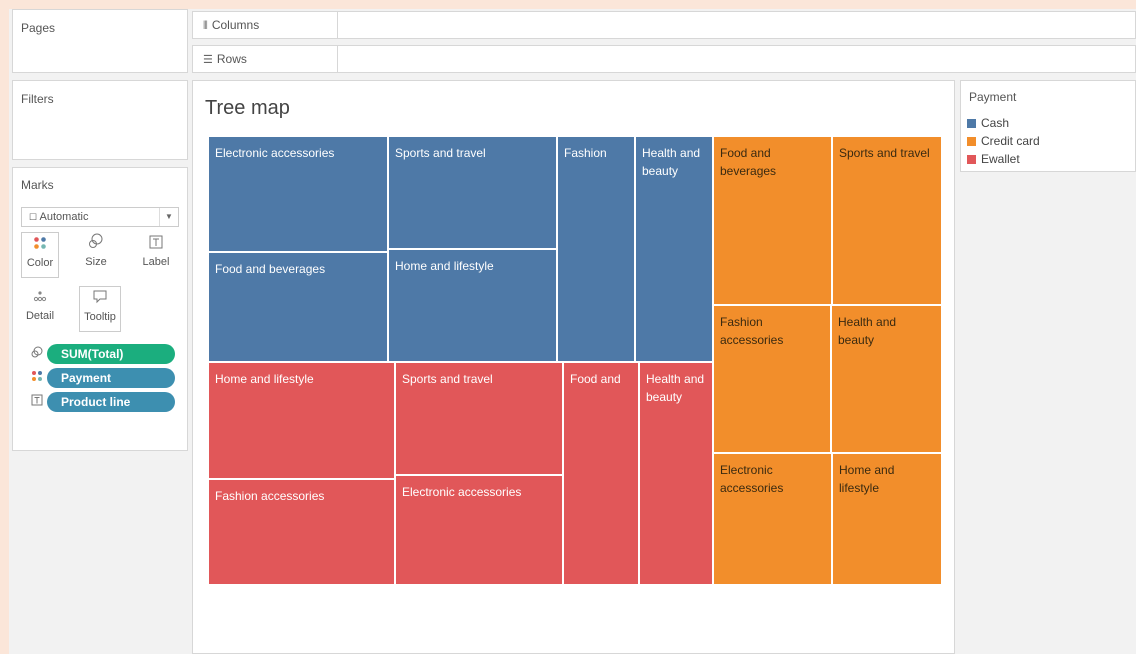 The width and height of the screenshot is (1136, 654). Describe the element at coordinates (205, 26) in the screenshot. I see `columns-icon: ⦀` at that location.